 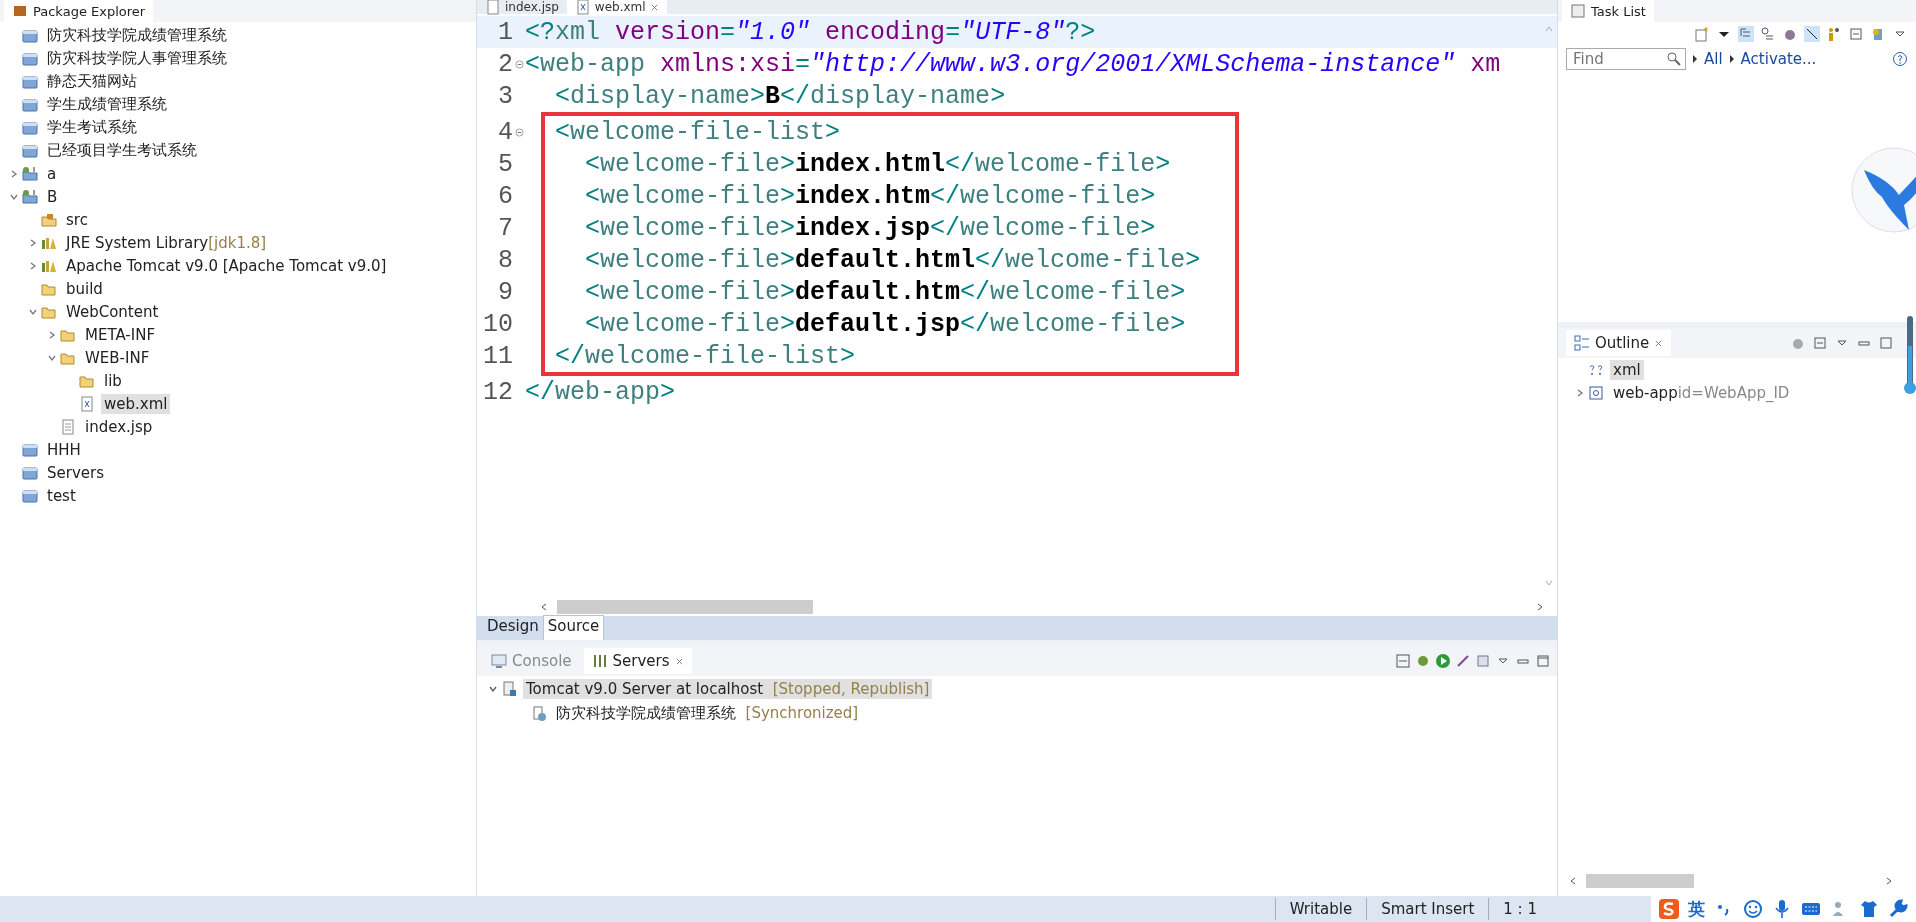 I want to click on editor-tab: index.jsp, so click(x=522, y=7).